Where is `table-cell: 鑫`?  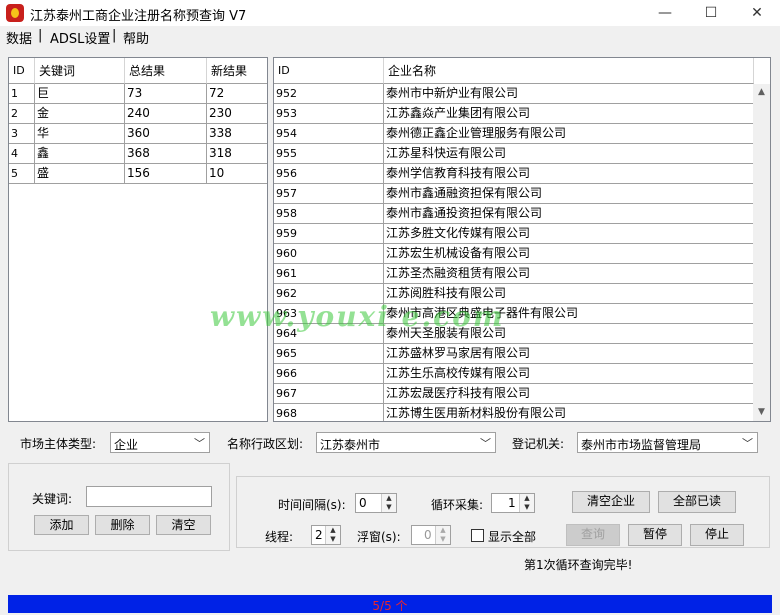 table-cell: 鑫 is located at coordinates (80, 154).